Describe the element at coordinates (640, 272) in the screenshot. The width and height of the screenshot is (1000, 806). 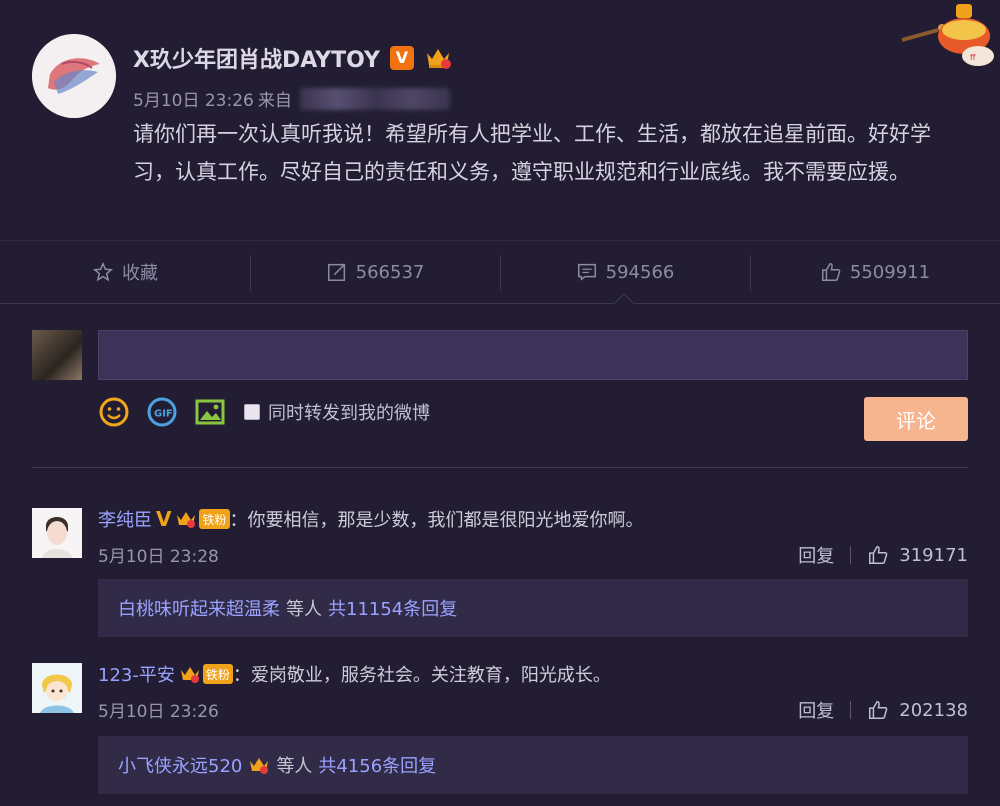
I see `comment-count: 594566` at that location.